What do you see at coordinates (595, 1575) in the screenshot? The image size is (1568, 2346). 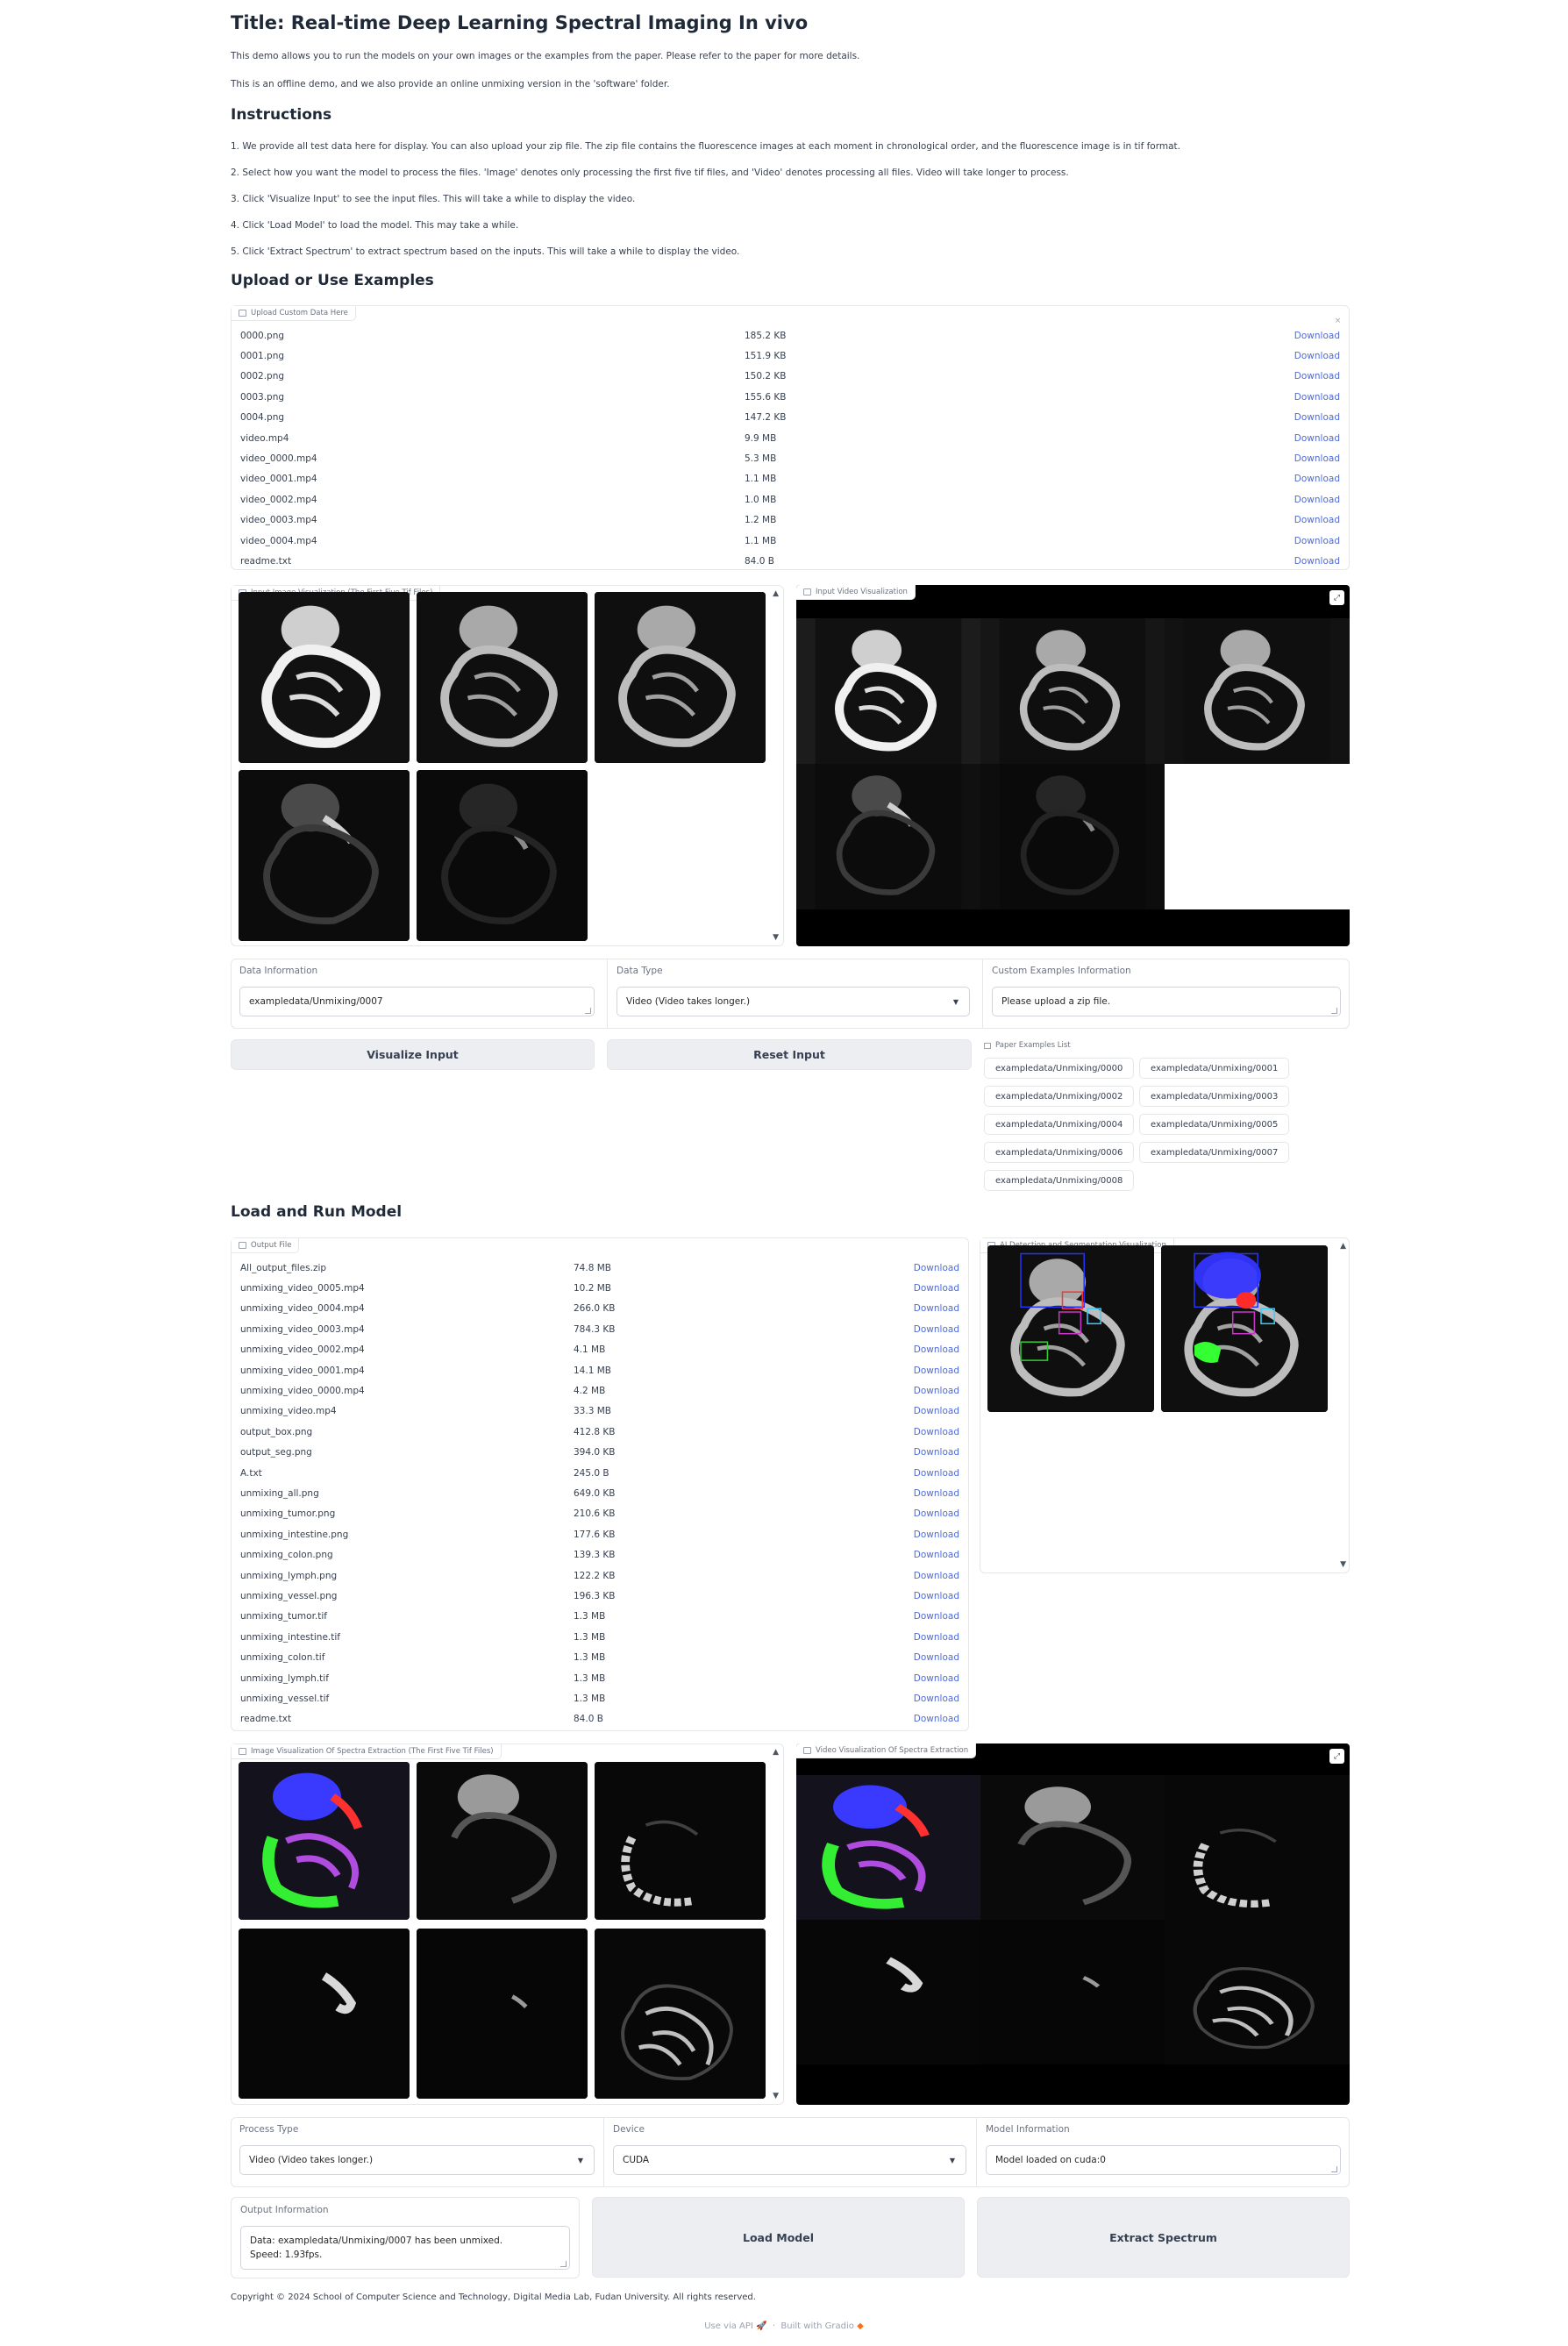 I see `file-size: 122.2 KB` at bounding box center [595, 1575].